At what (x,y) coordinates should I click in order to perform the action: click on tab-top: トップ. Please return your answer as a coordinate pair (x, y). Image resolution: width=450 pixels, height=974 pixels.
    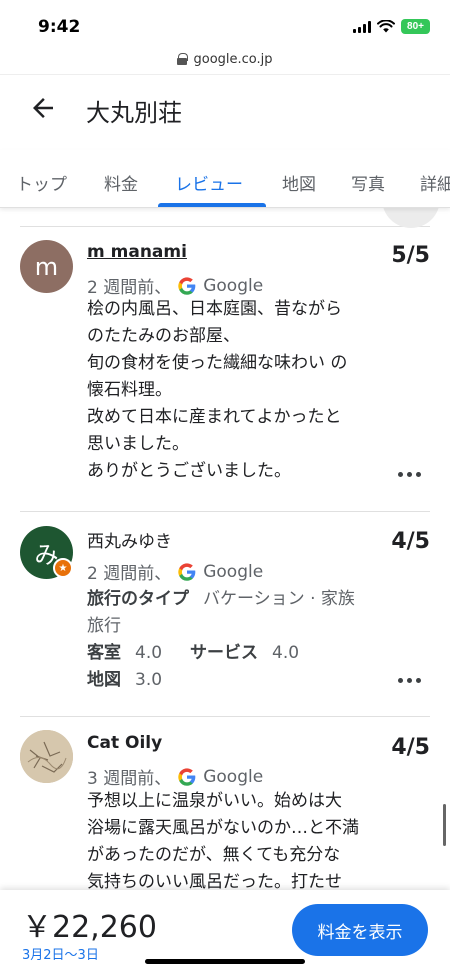
    Looking at the image, I should click on (41, 182).